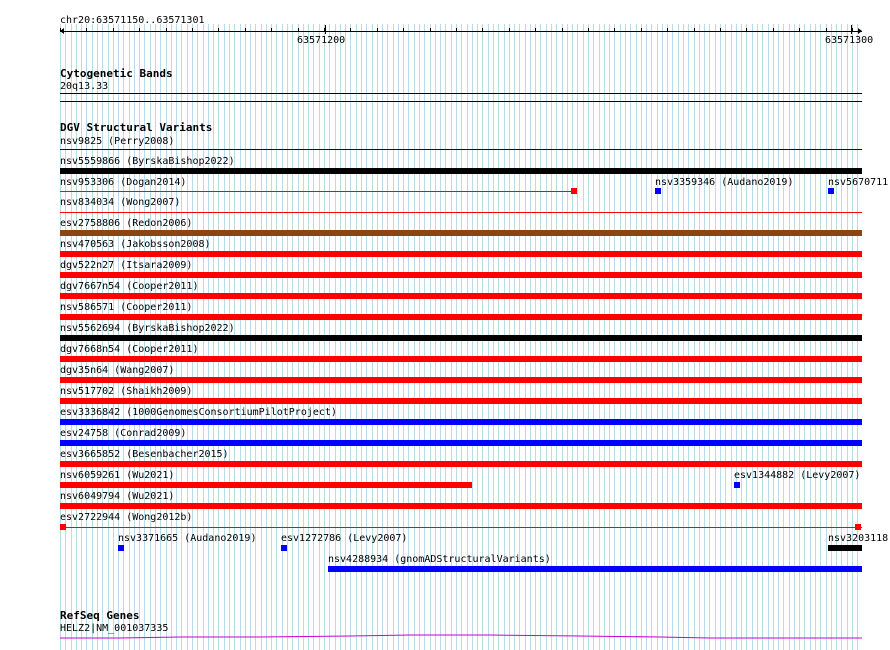 This screenshot has height=650, width=890. What do you see at coordinates (126, 223) in the screenshot?
I see `variant-label: esv2758806 (Redon2006)` at bounding box center [126, 223].